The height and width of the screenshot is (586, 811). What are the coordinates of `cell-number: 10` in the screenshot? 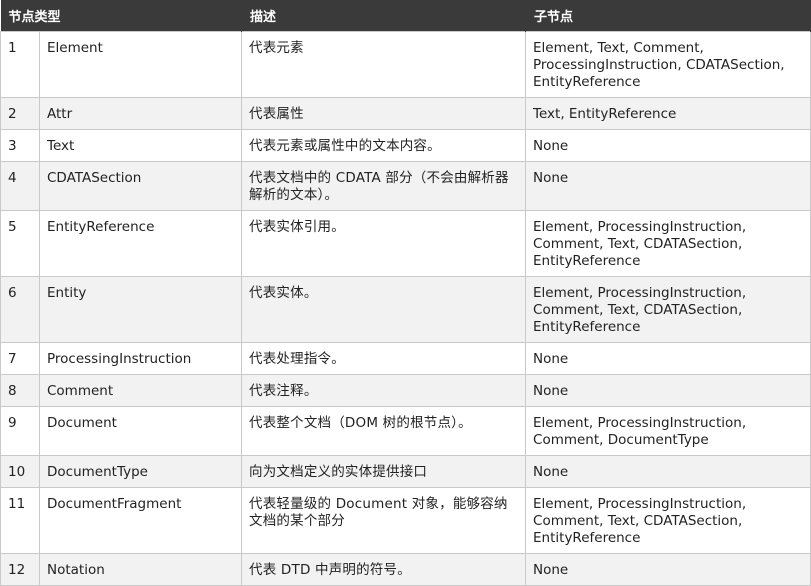 It's located at (20, 471).